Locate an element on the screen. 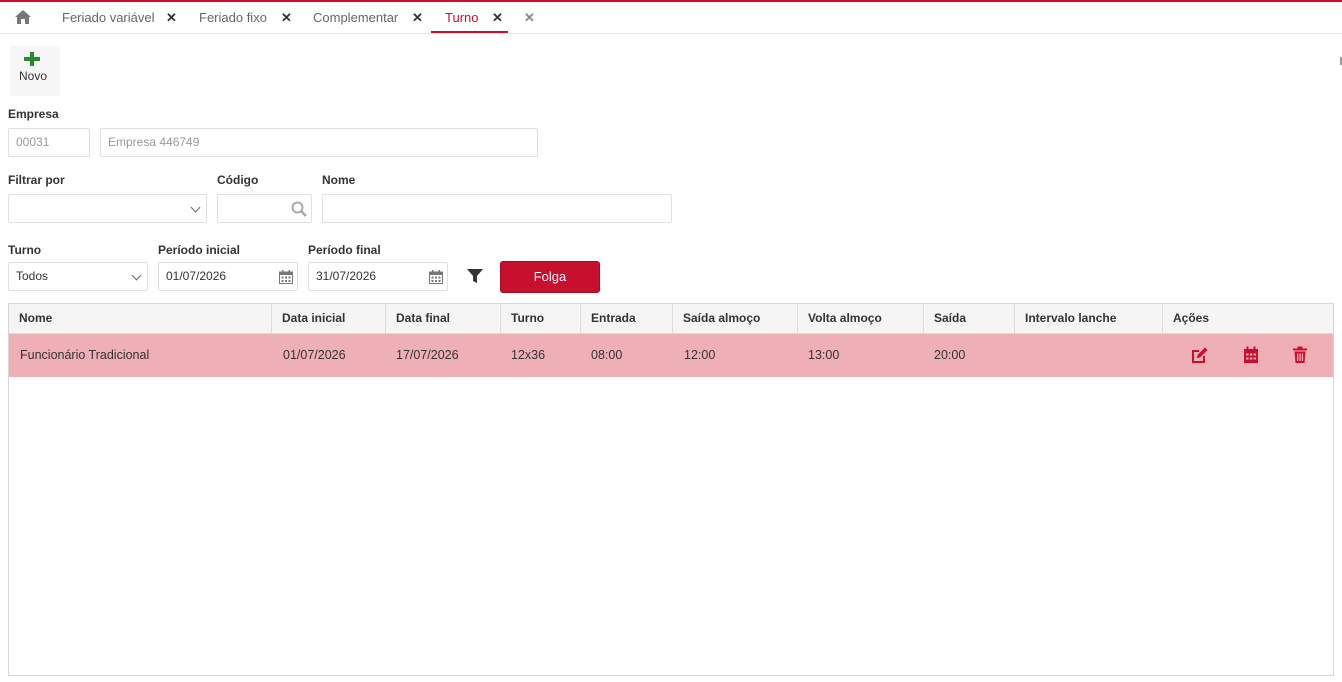 This screenshot has height=682, width=1342. column-header: Data final is located at coordinates (442, 318).